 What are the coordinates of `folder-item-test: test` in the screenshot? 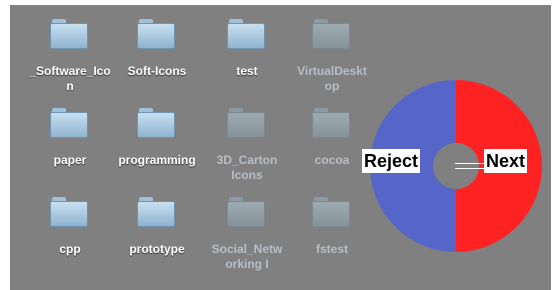 It's located at (247, 45).